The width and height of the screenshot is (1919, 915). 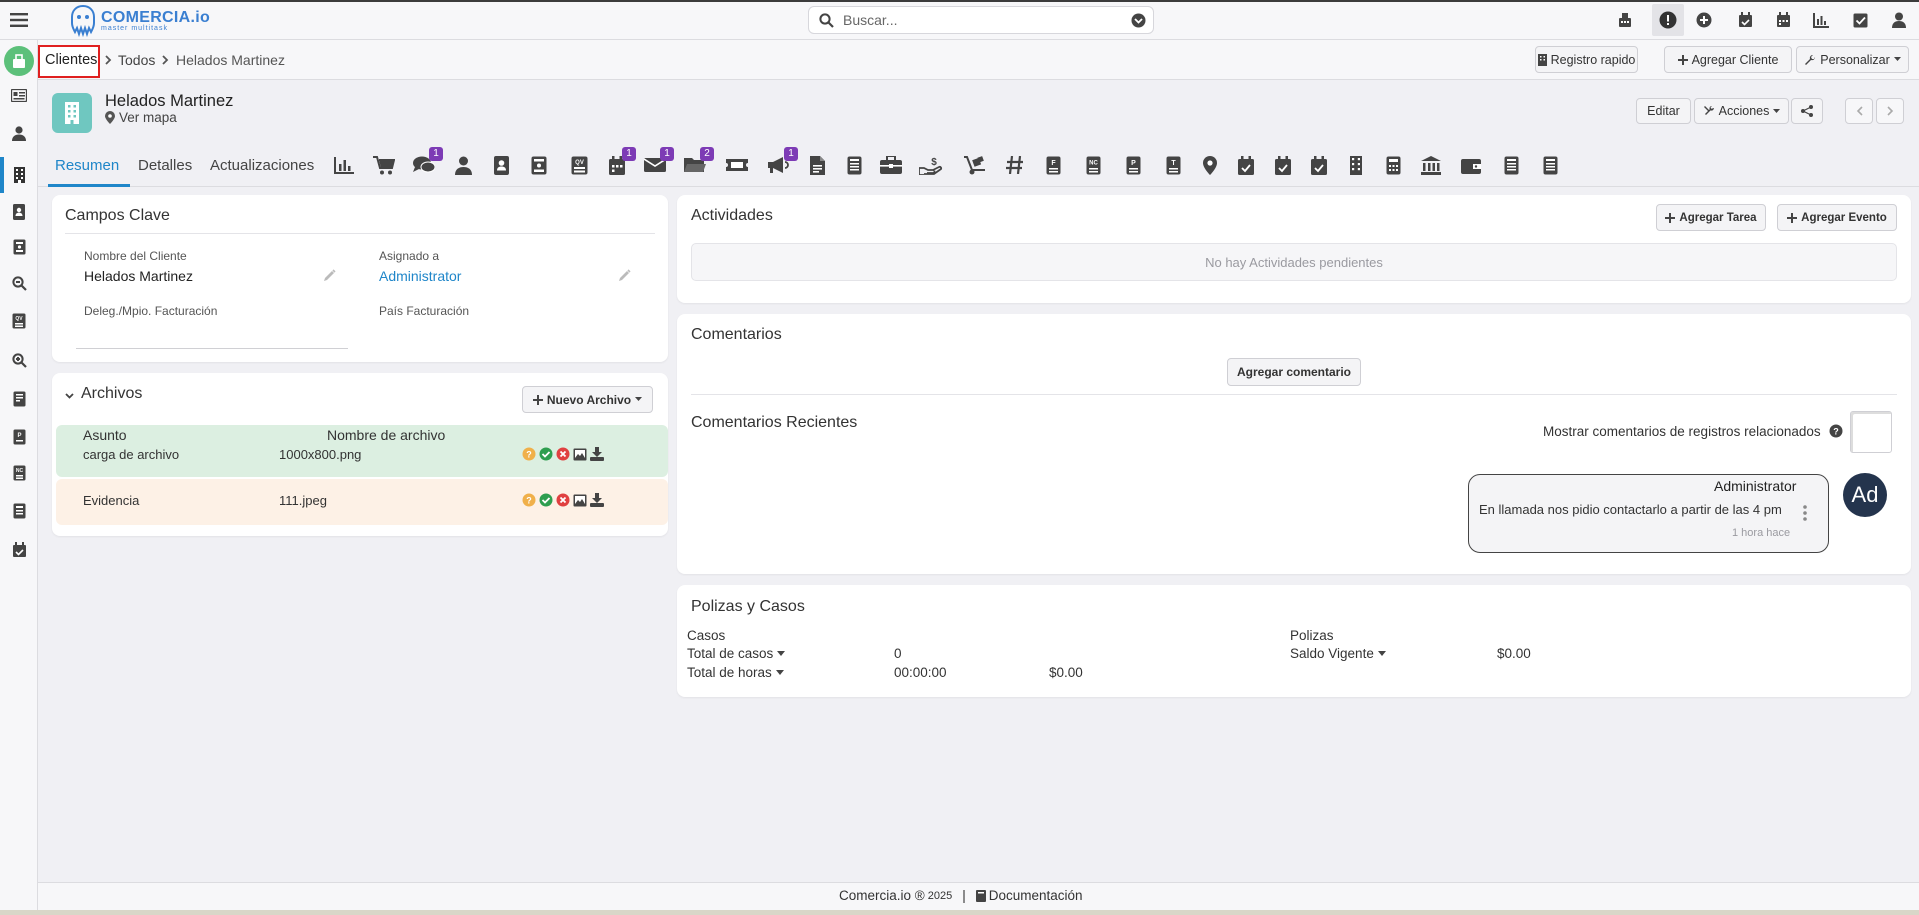 What do you see at coordinates (19, 283) in the screenshot?
I see `sidebar-item-search-records-icon` at bounding box center [19, 283].